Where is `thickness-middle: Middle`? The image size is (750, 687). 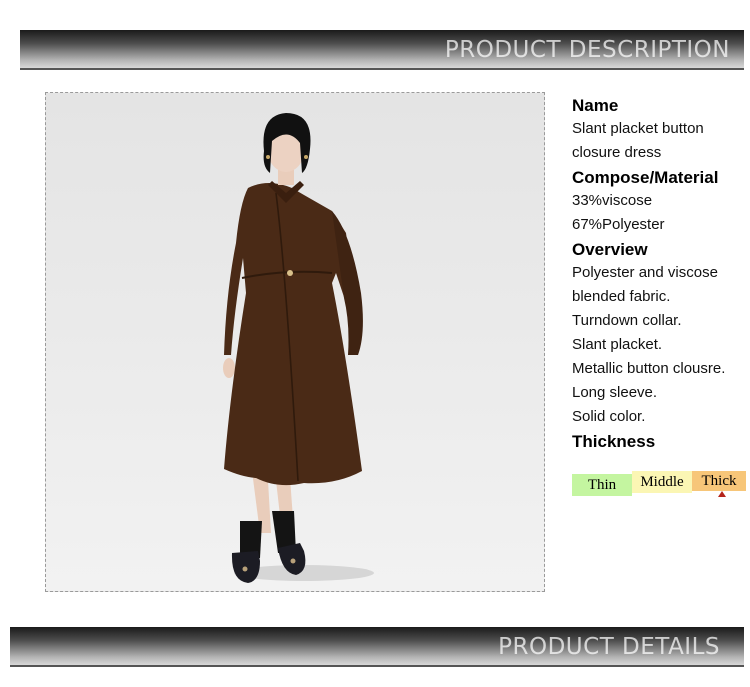
thickness-middle: Middle is located at coordinates (662, 482).